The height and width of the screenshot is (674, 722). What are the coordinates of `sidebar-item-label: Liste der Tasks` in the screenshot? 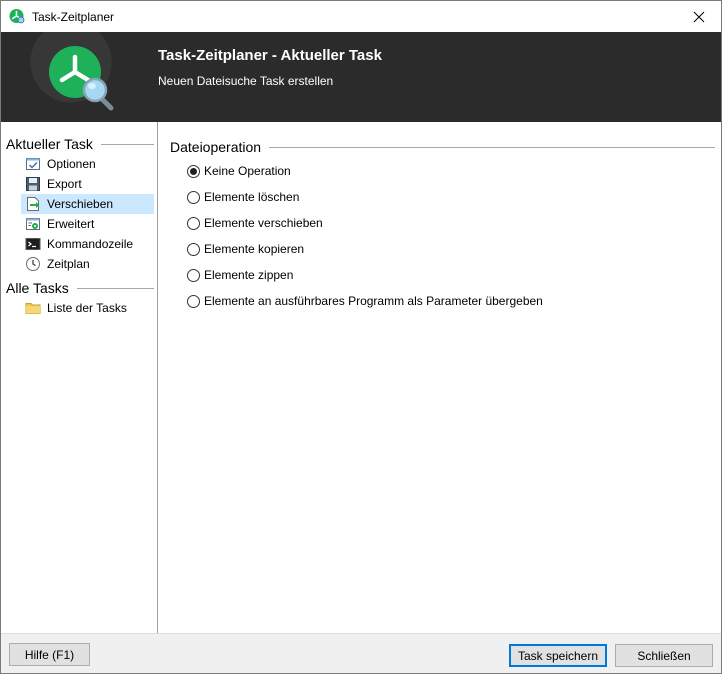 It's located at (87, 308).